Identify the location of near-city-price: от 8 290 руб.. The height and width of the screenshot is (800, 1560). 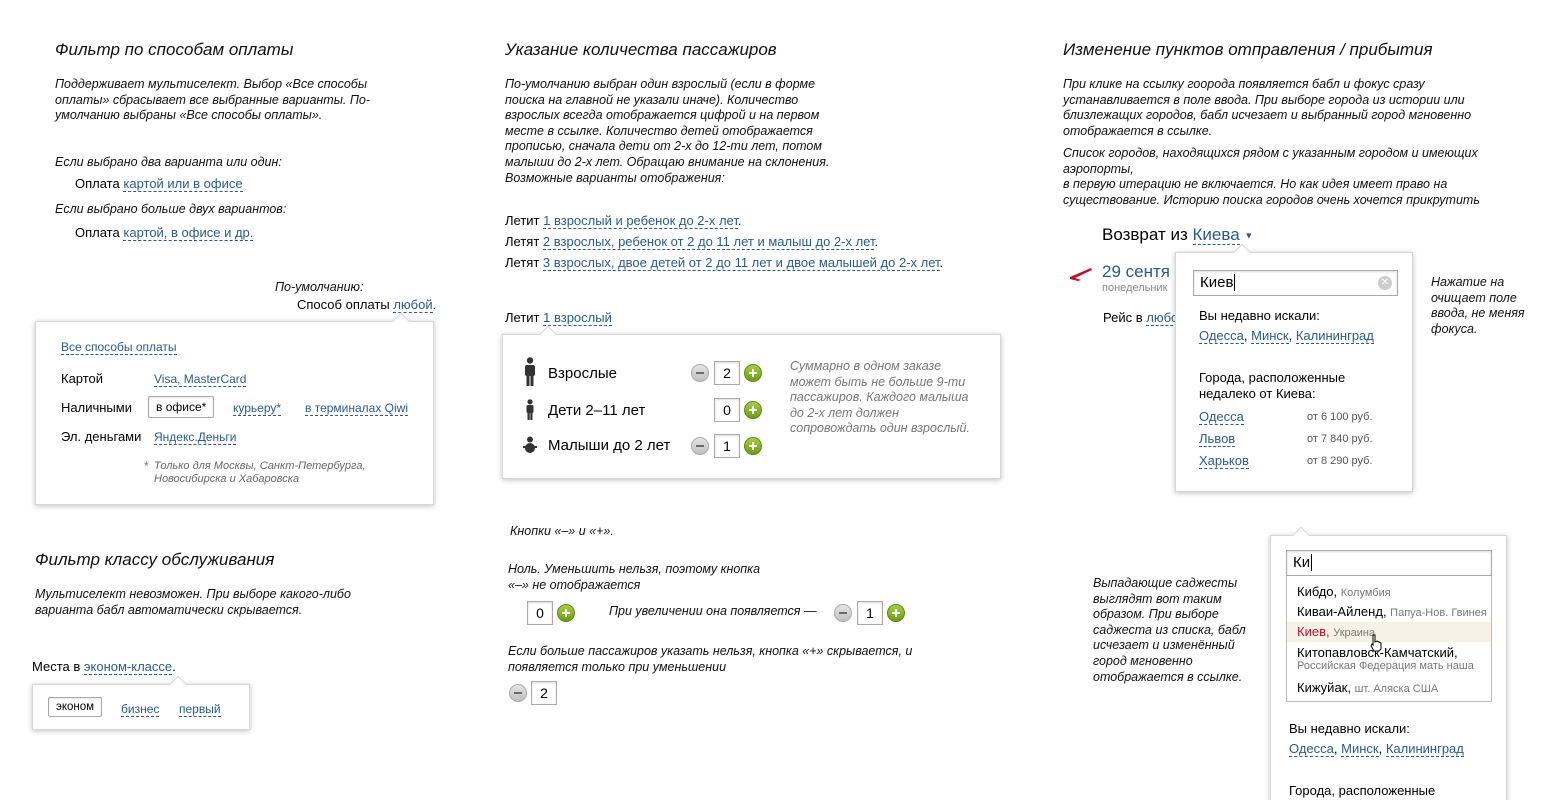
(1340, 461).